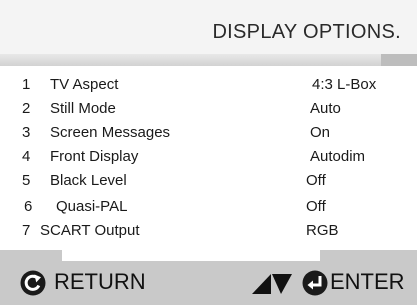 The image size is (417, 305). Describe the element at coordinates (208, 160) in the screenshot. I see `menu-item-front-display: 4 Front Display Autodim` at that location.